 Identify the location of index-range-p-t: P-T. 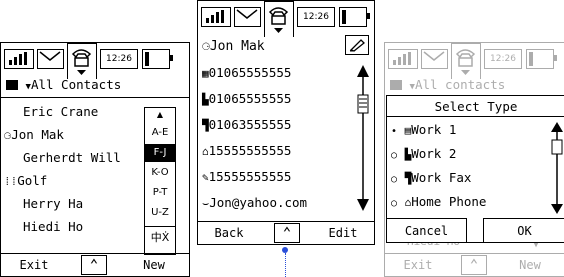
(160, 193).